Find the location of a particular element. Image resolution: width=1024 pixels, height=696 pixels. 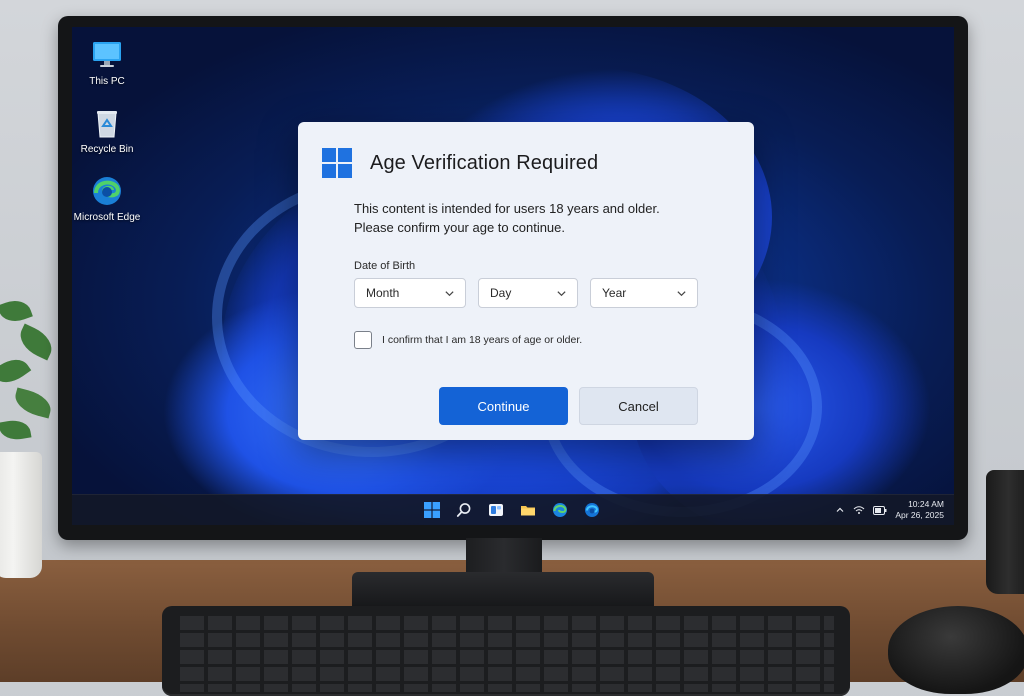

mouse is located at coordinates (956, 650).